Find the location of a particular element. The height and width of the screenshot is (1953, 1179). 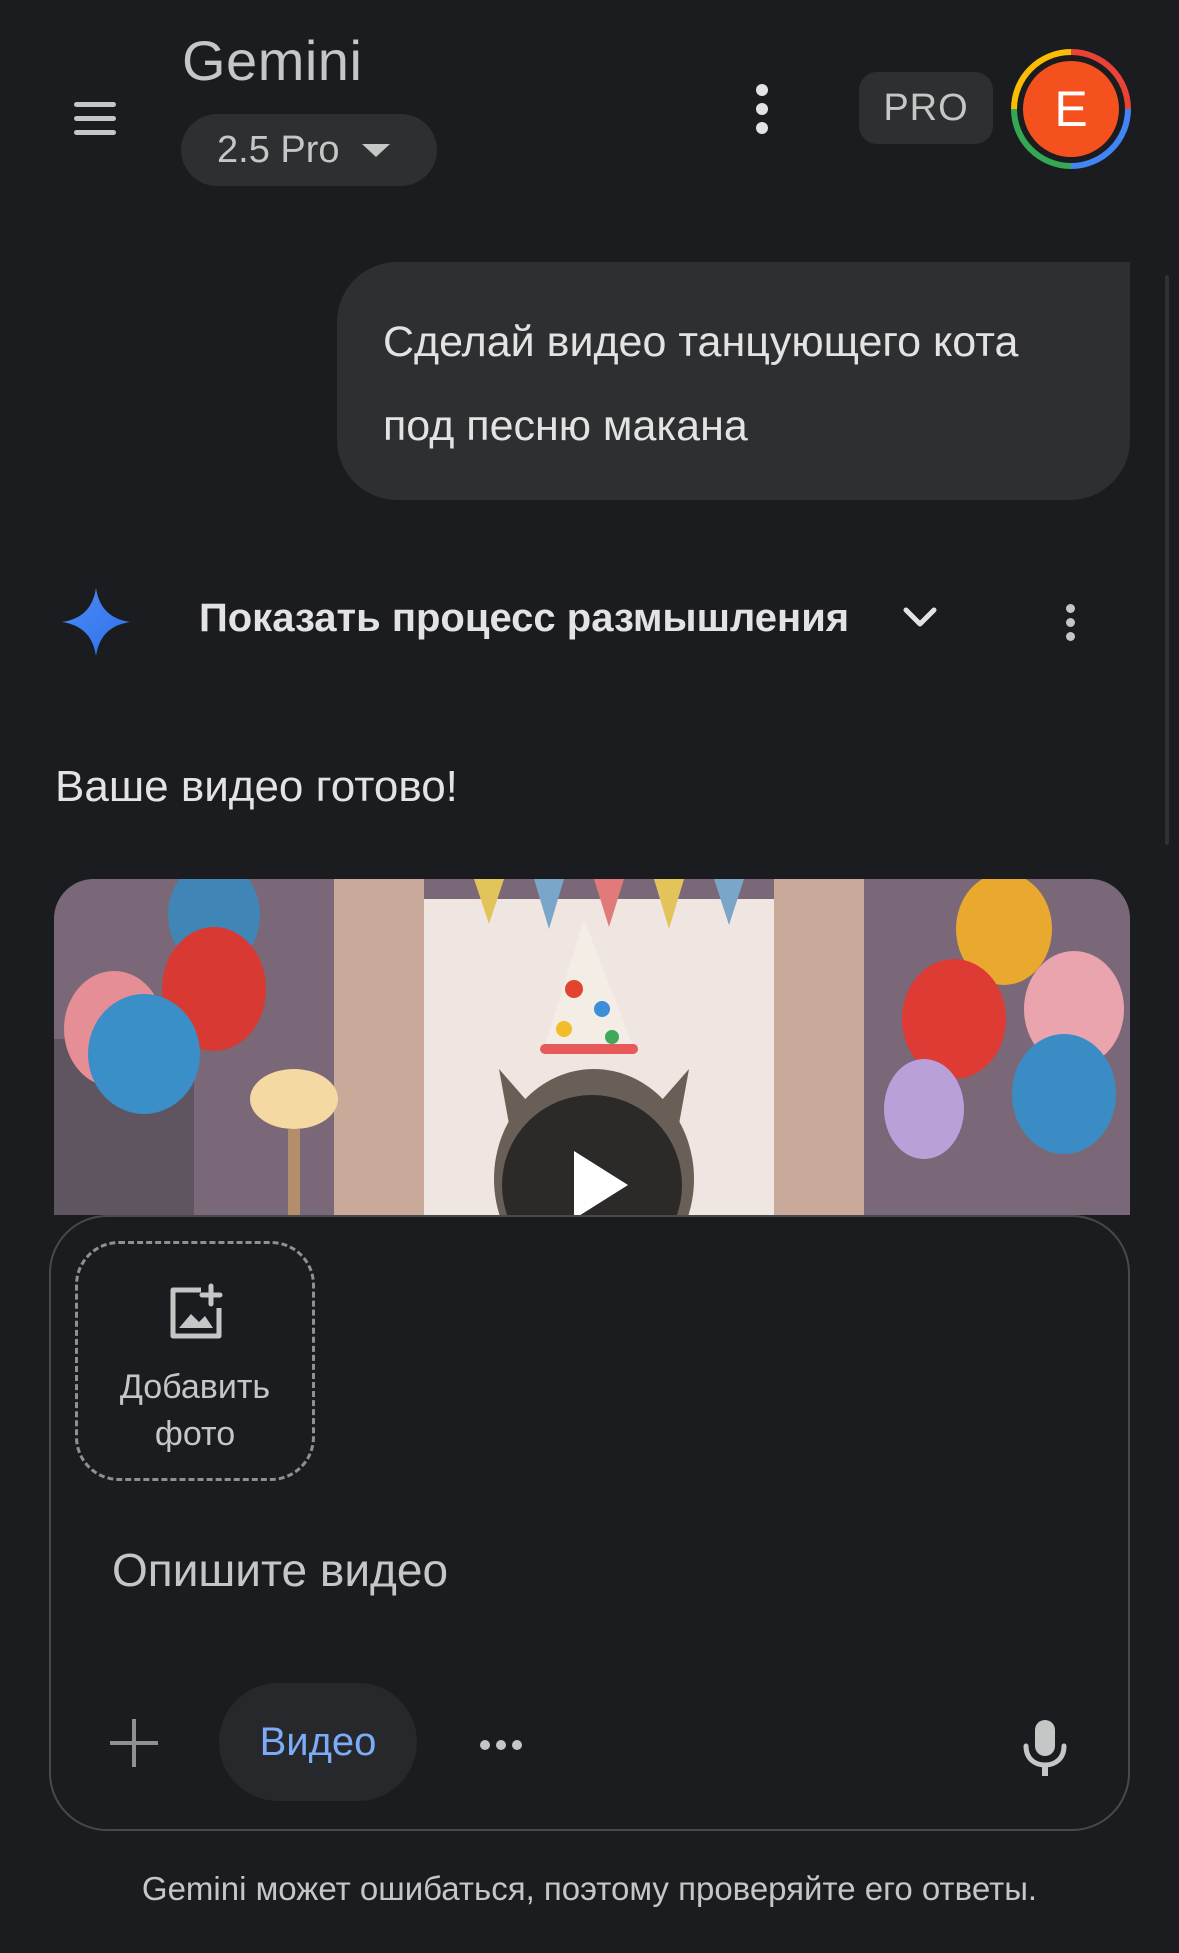

microphone-icon is located at coordinates (1045, 1748).